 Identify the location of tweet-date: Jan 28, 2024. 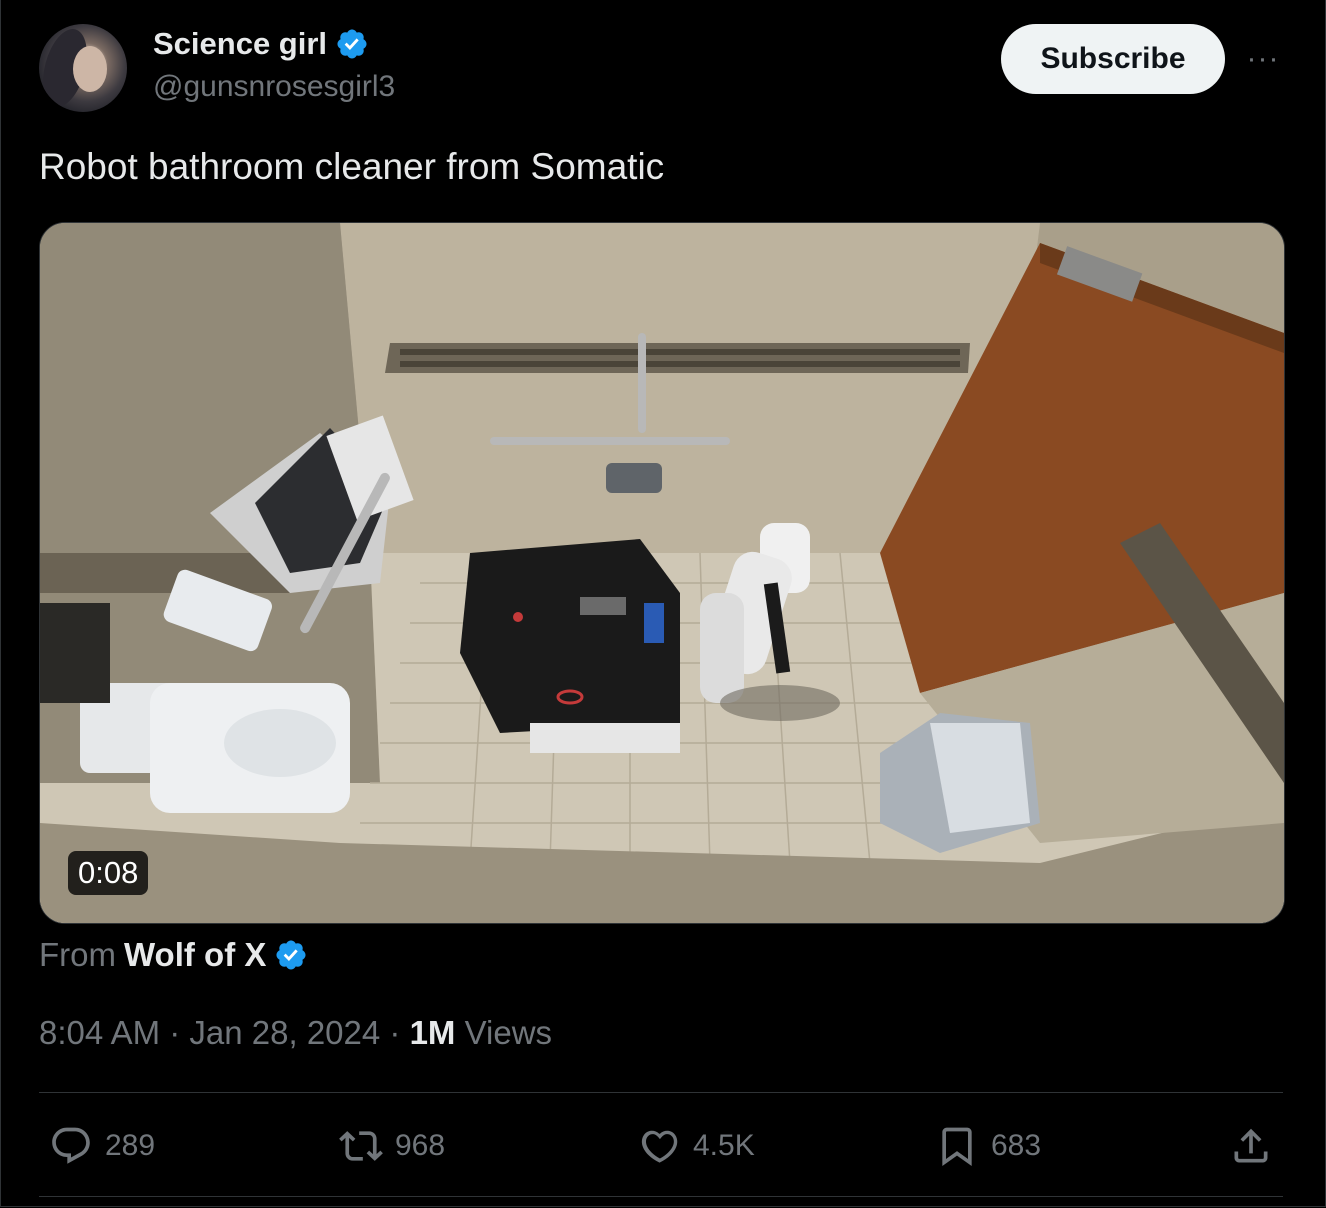
(284, 1032).